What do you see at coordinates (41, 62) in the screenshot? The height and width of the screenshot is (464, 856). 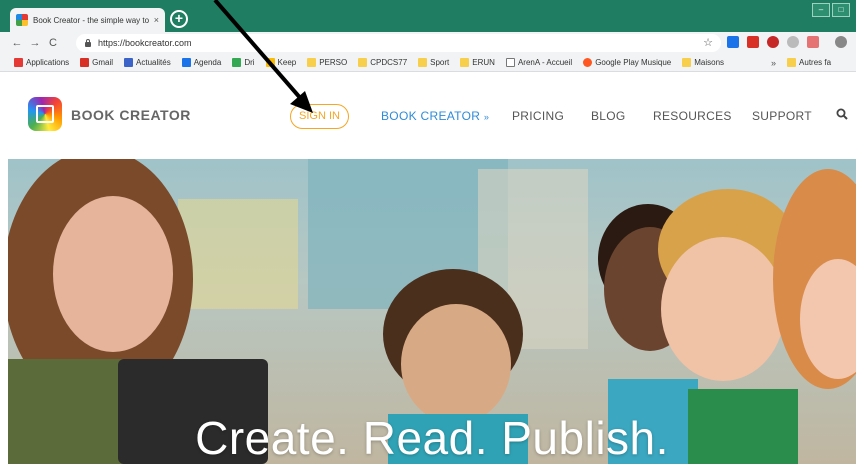 I see `bookmark-item: Applications` at bounding box center [41, 62].